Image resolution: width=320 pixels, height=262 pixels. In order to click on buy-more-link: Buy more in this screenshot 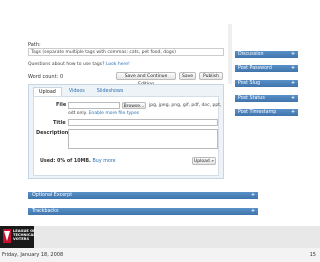, I will do `click(104, 161)`.